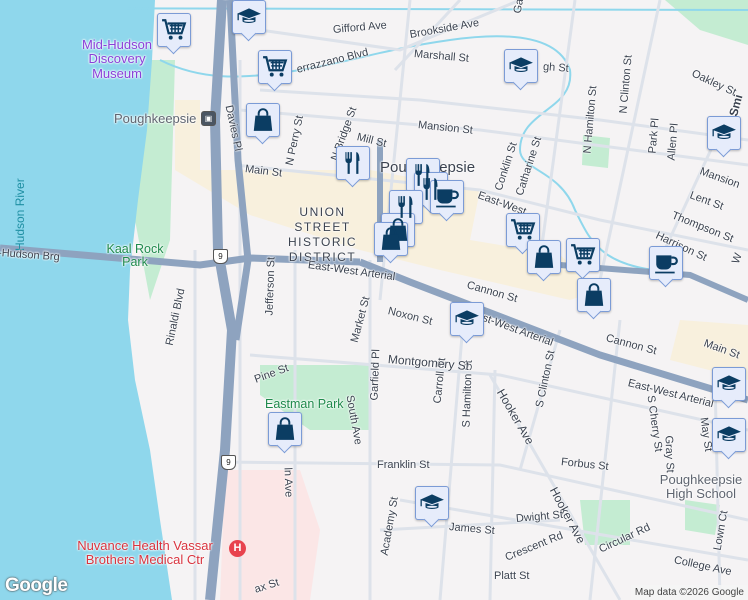 This screenshot has height=600, width=748. What do you see at coordinates (270, 286) in the screenshot?
I see `street-label: Jefferson St` at bounding box center [270, 286].